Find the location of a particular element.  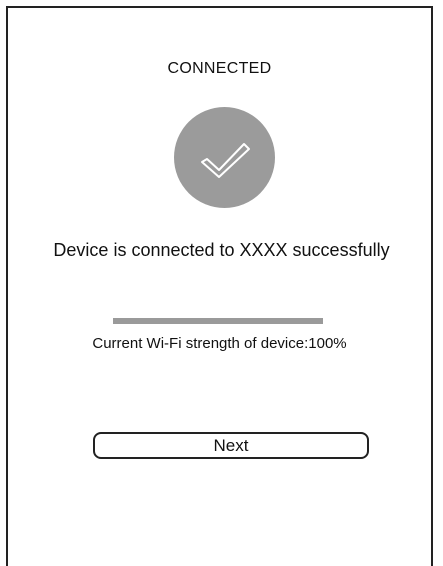

next-button: Next is located at coordinates (231, 445).